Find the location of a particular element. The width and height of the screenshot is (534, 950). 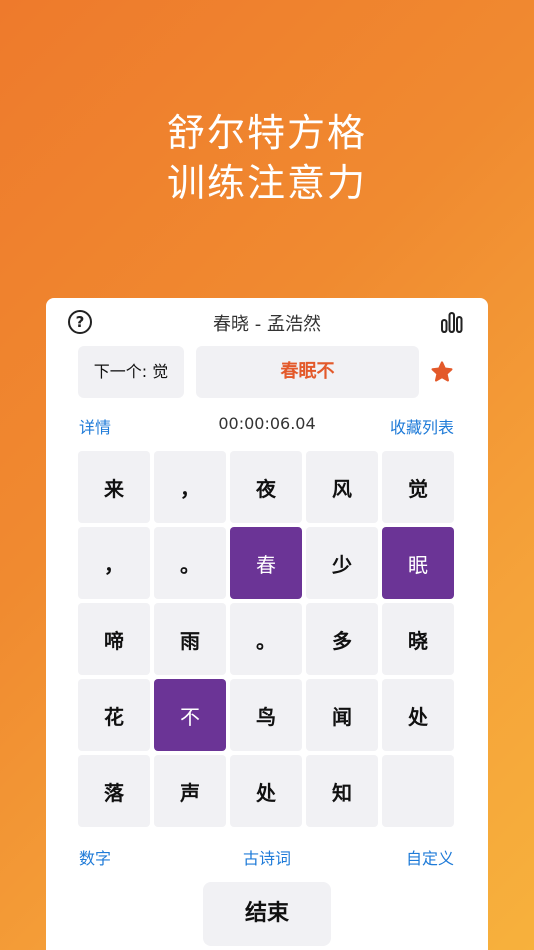

headline: 舒尔特方格 训练注意力 is located at coordinates (267, 158).